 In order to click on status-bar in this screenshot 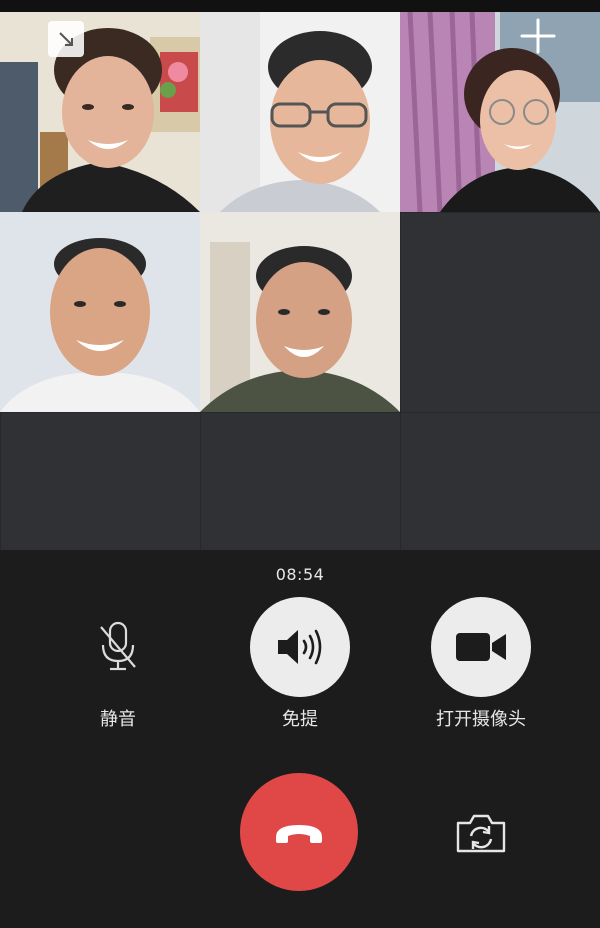, I will do `click(300, 6)`.